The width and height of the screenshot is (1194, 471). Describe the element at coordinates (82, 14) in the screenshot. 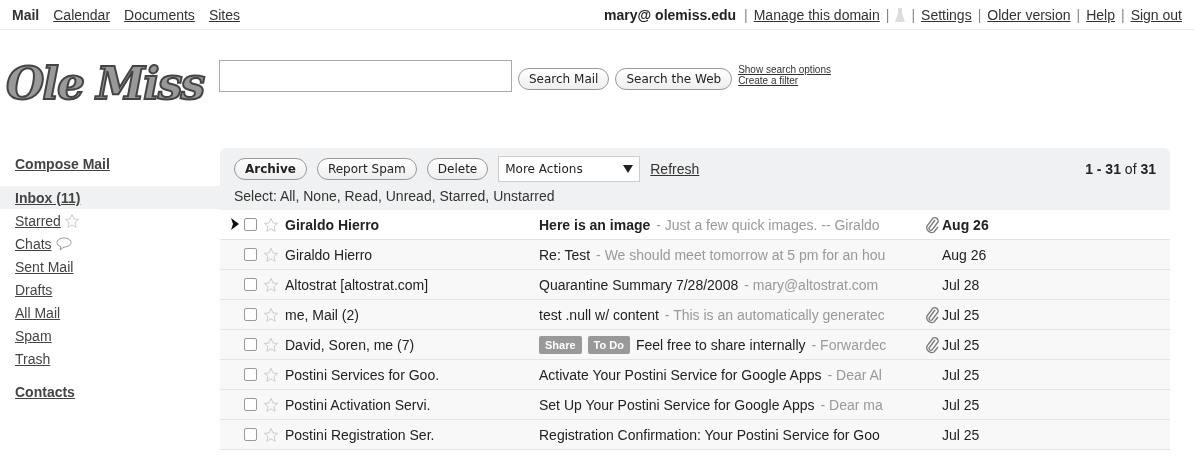

I see `nav-link: Calendar` at that location.